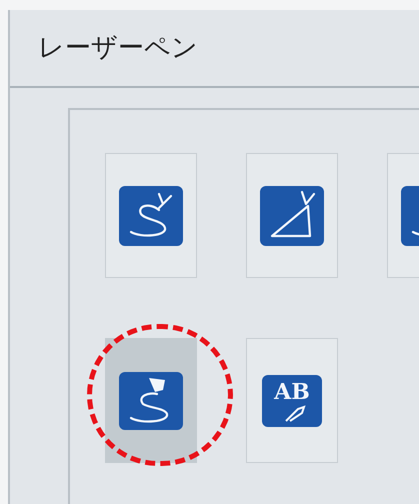 Image resolution: width=419 pixels, height=504 pixels. I want to click on tool-button: AB, so click(292, 400).